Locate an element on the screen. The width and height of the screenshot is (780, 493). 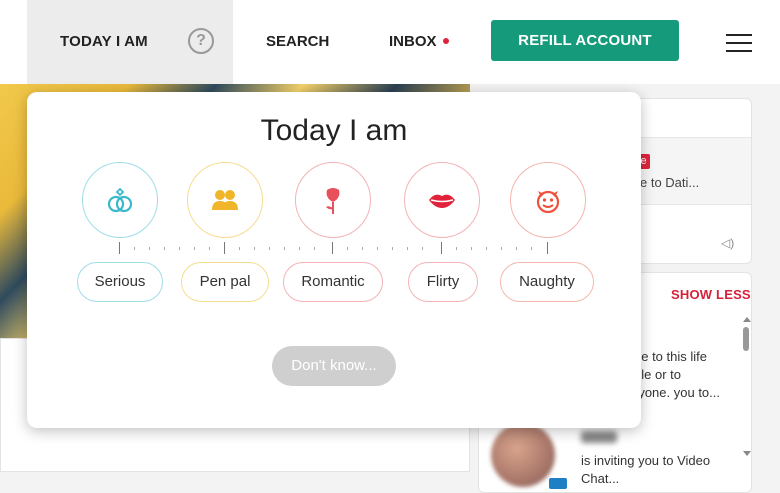
devil-icon is located at coordinates (548, 202).